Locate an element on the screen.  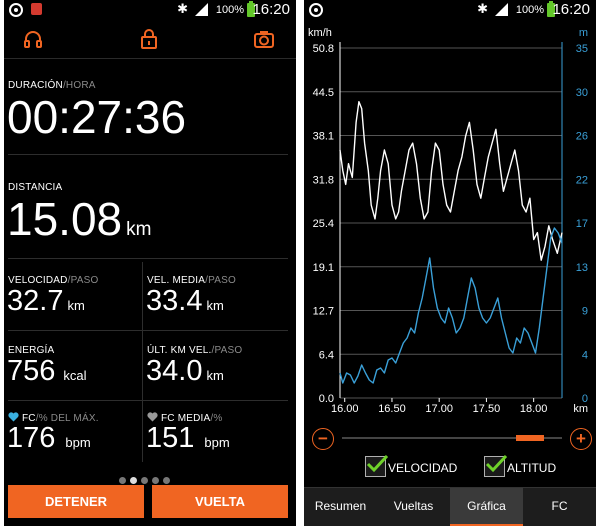
altitude-checkbox is located at coordinates (495, 465).